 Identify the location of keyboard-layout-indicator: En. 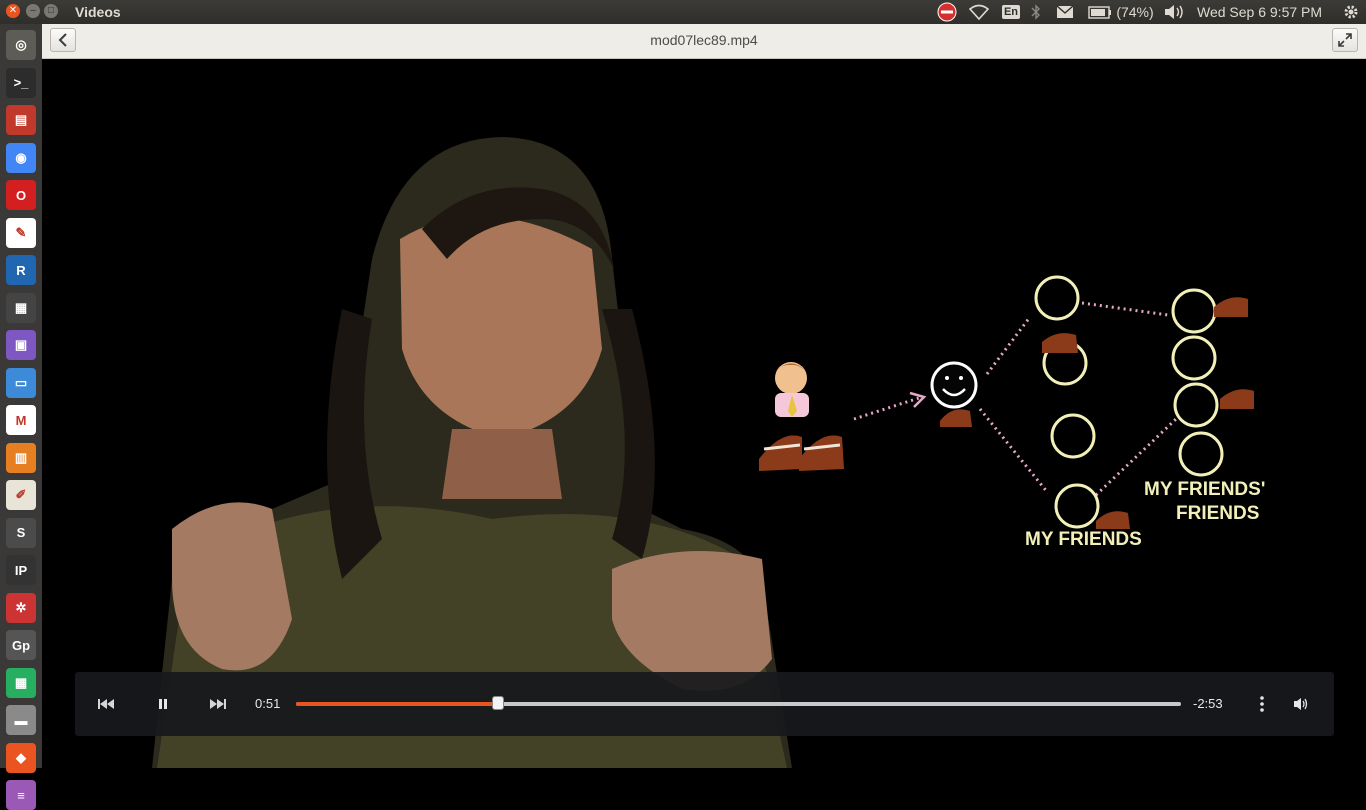
(1011, 12).